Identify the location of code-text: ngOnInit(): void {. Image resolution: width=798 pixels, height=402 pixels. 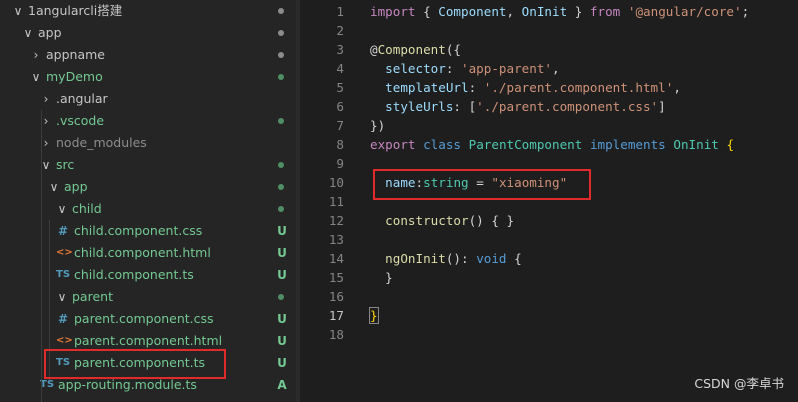
(446, 258).